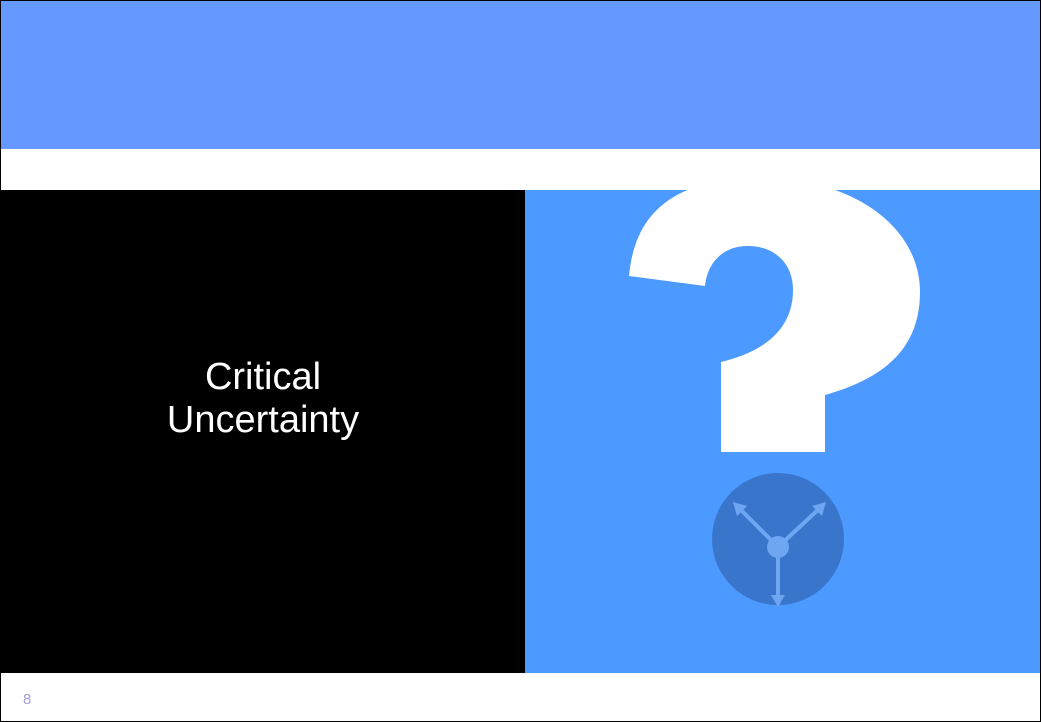 This screenshot has width=1041, height=722. I want to click on slide-title: Critical Uncertainty, so click(263, 399).